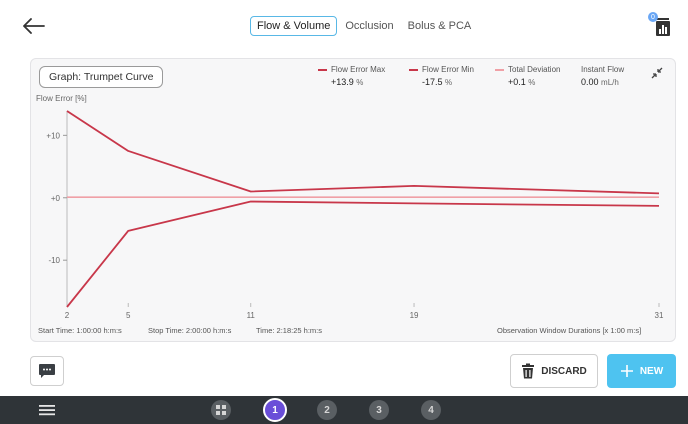 This screenshot has height=424, width=688. I want to click on arrows-collapse-icon, so click(657, 73).